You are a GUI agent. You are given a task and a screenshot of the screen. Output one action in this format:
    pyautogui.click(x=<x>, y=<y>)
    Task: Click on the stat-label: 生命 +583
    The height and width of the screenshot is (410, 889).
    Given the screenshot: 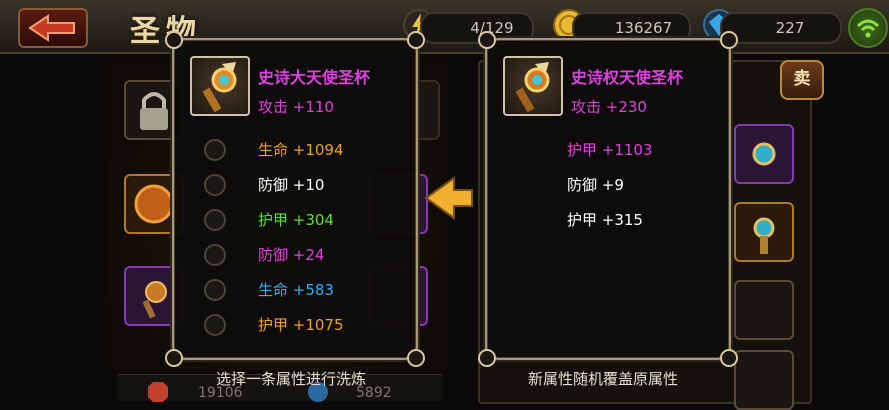 What is the action you would take?
    pyautogui.click(x=296, y=290)
    